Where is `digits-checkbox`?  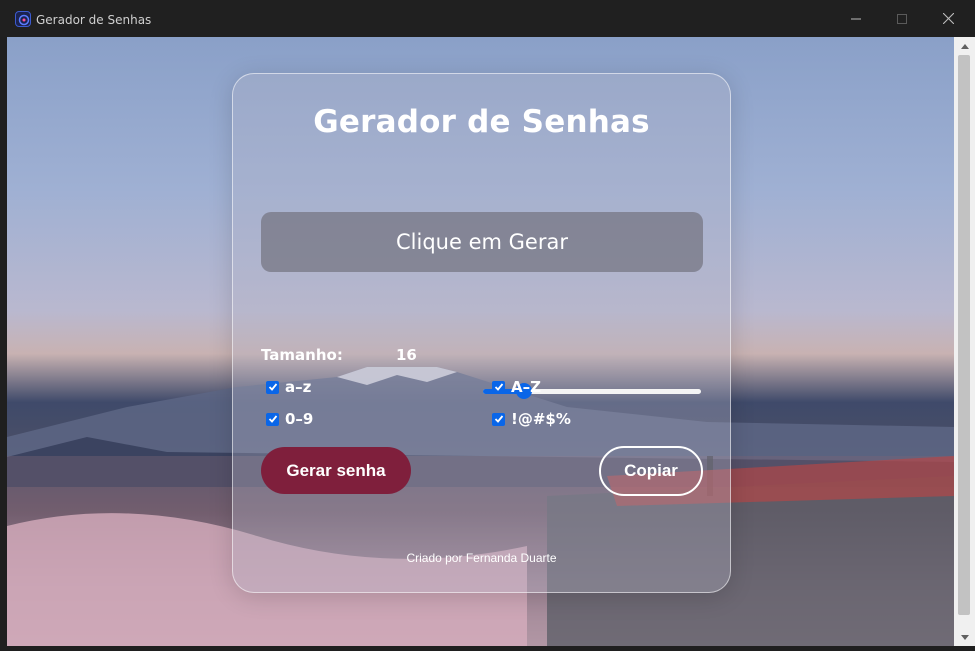 digits-checkbox is located at coordinates (272, 419).